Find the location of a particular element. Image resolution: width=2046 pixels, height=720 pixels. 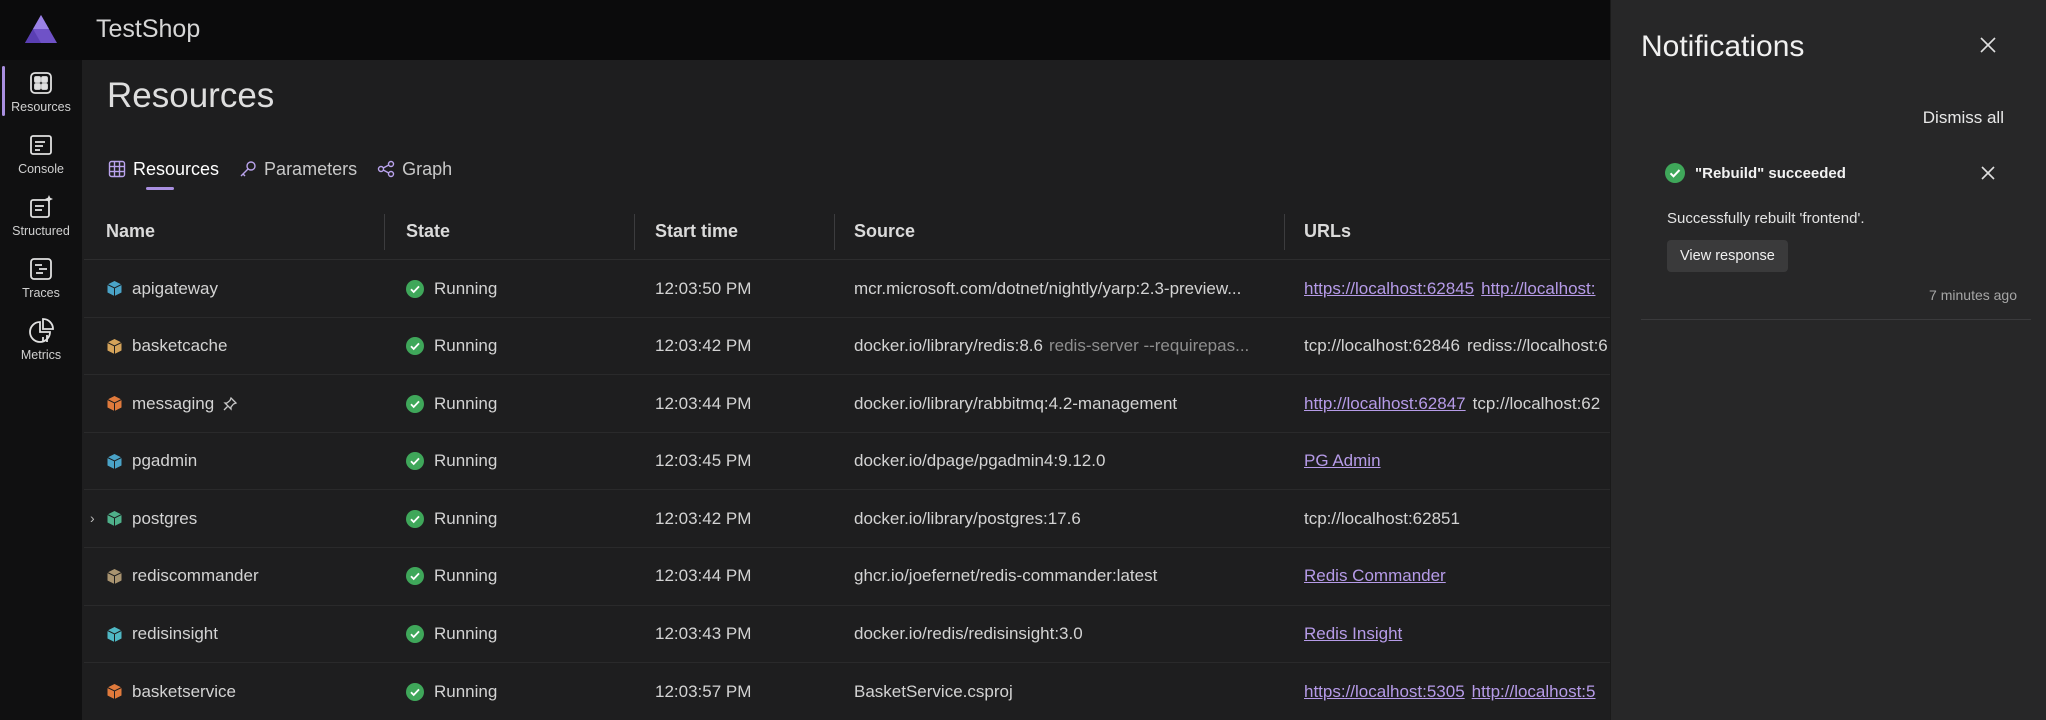

tab-resources-label: Resources is located at coordinates (176, 168).